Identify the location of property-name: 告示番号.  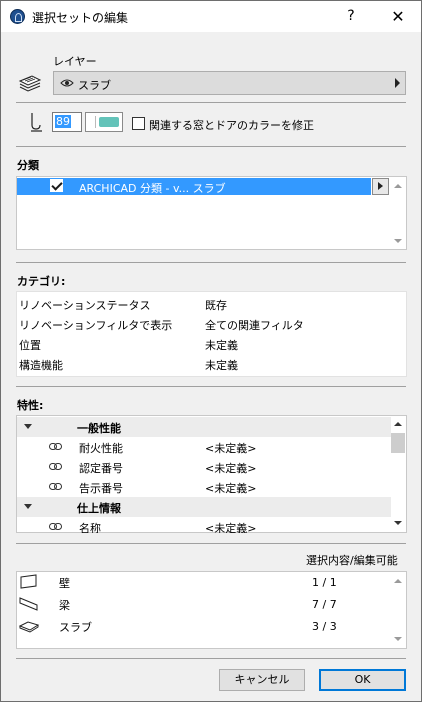
(101, 488).